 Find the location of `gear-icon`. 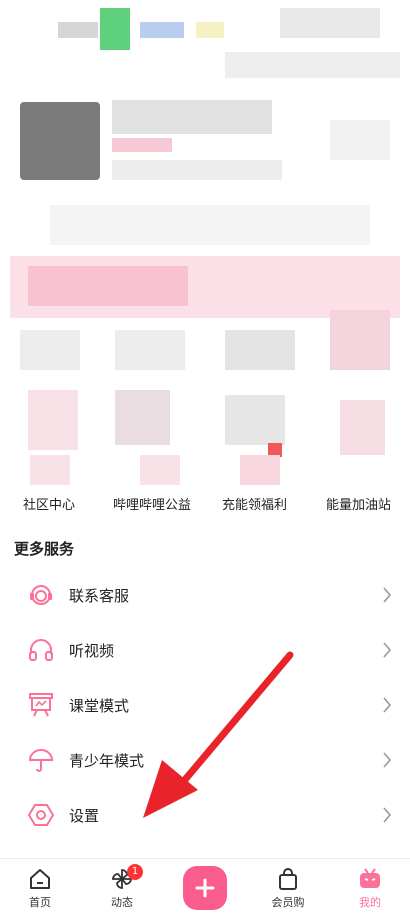

gear-icon is located at coordinates (41, 815).